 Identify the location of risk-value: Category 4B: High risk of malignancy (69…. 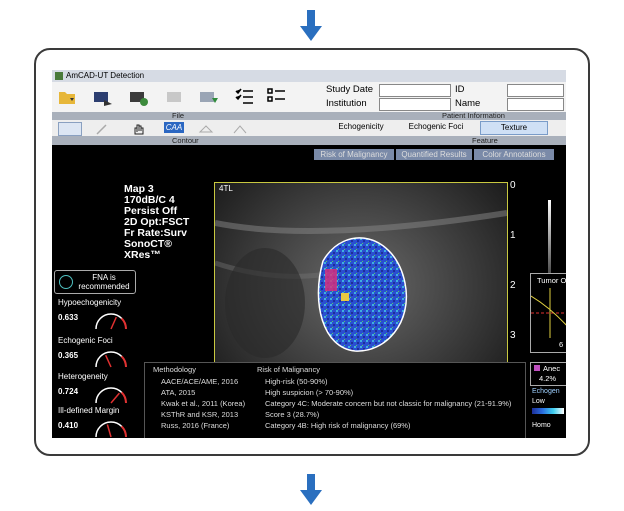
(338, 425).